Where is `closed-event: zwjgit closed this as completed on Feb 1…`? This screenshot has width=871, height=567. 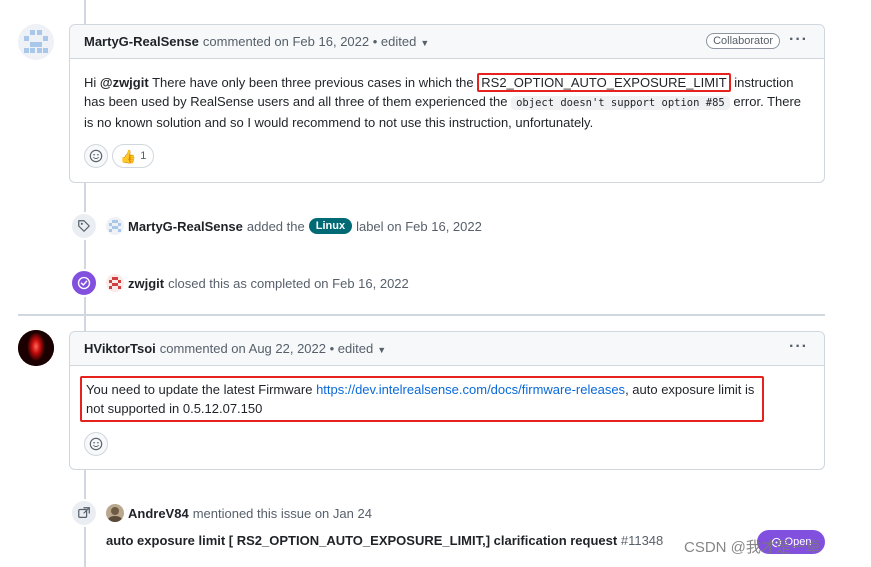
closed-event: zwjgit closed this as completed on Feb 1… is located at coordinates (239, 283).